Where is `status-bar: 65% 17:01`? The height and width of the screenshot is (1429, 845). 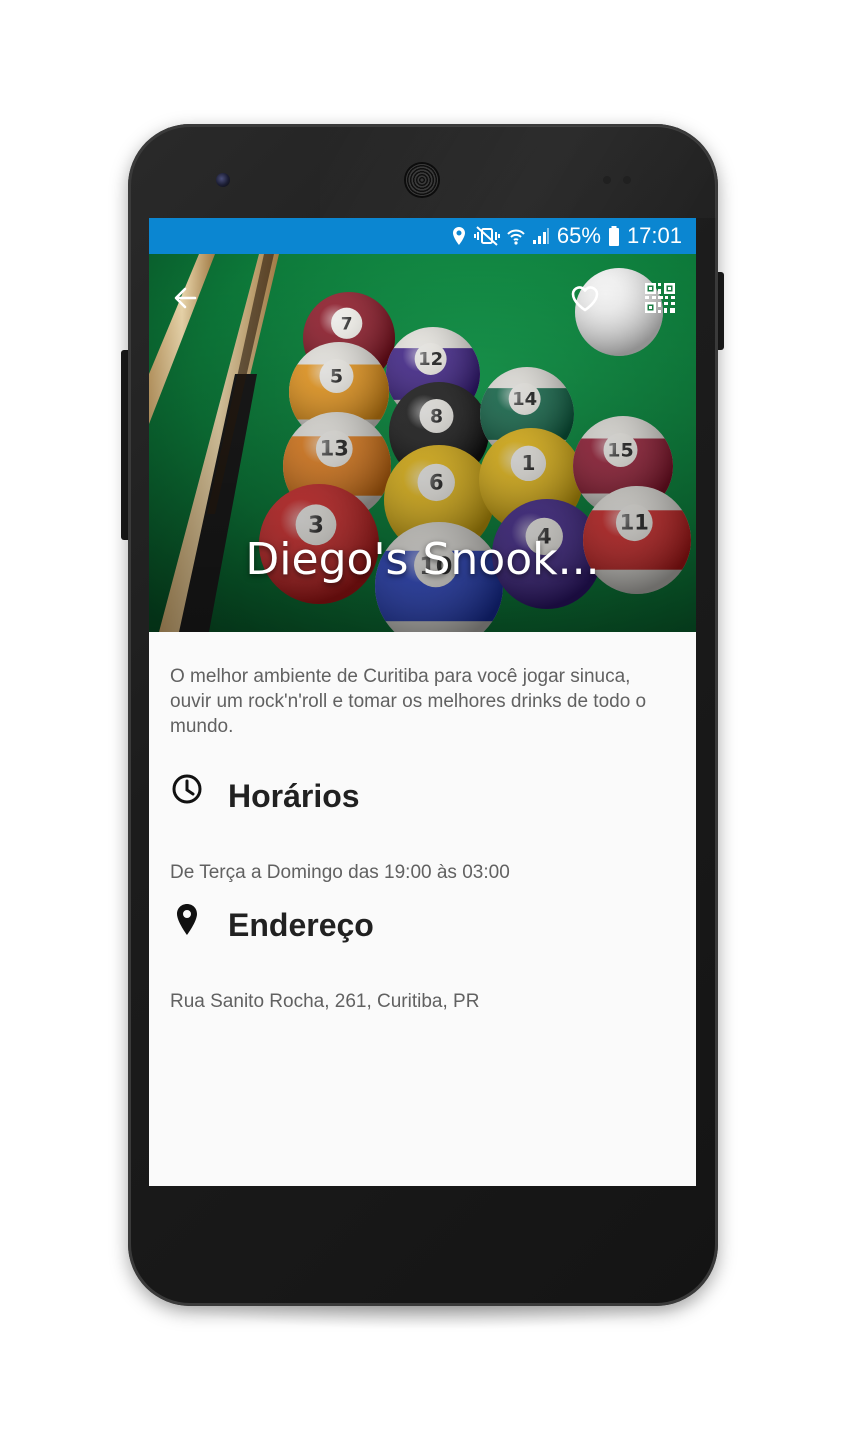
status-bar: 65% 17:01 is located at coordinates (422, 236).